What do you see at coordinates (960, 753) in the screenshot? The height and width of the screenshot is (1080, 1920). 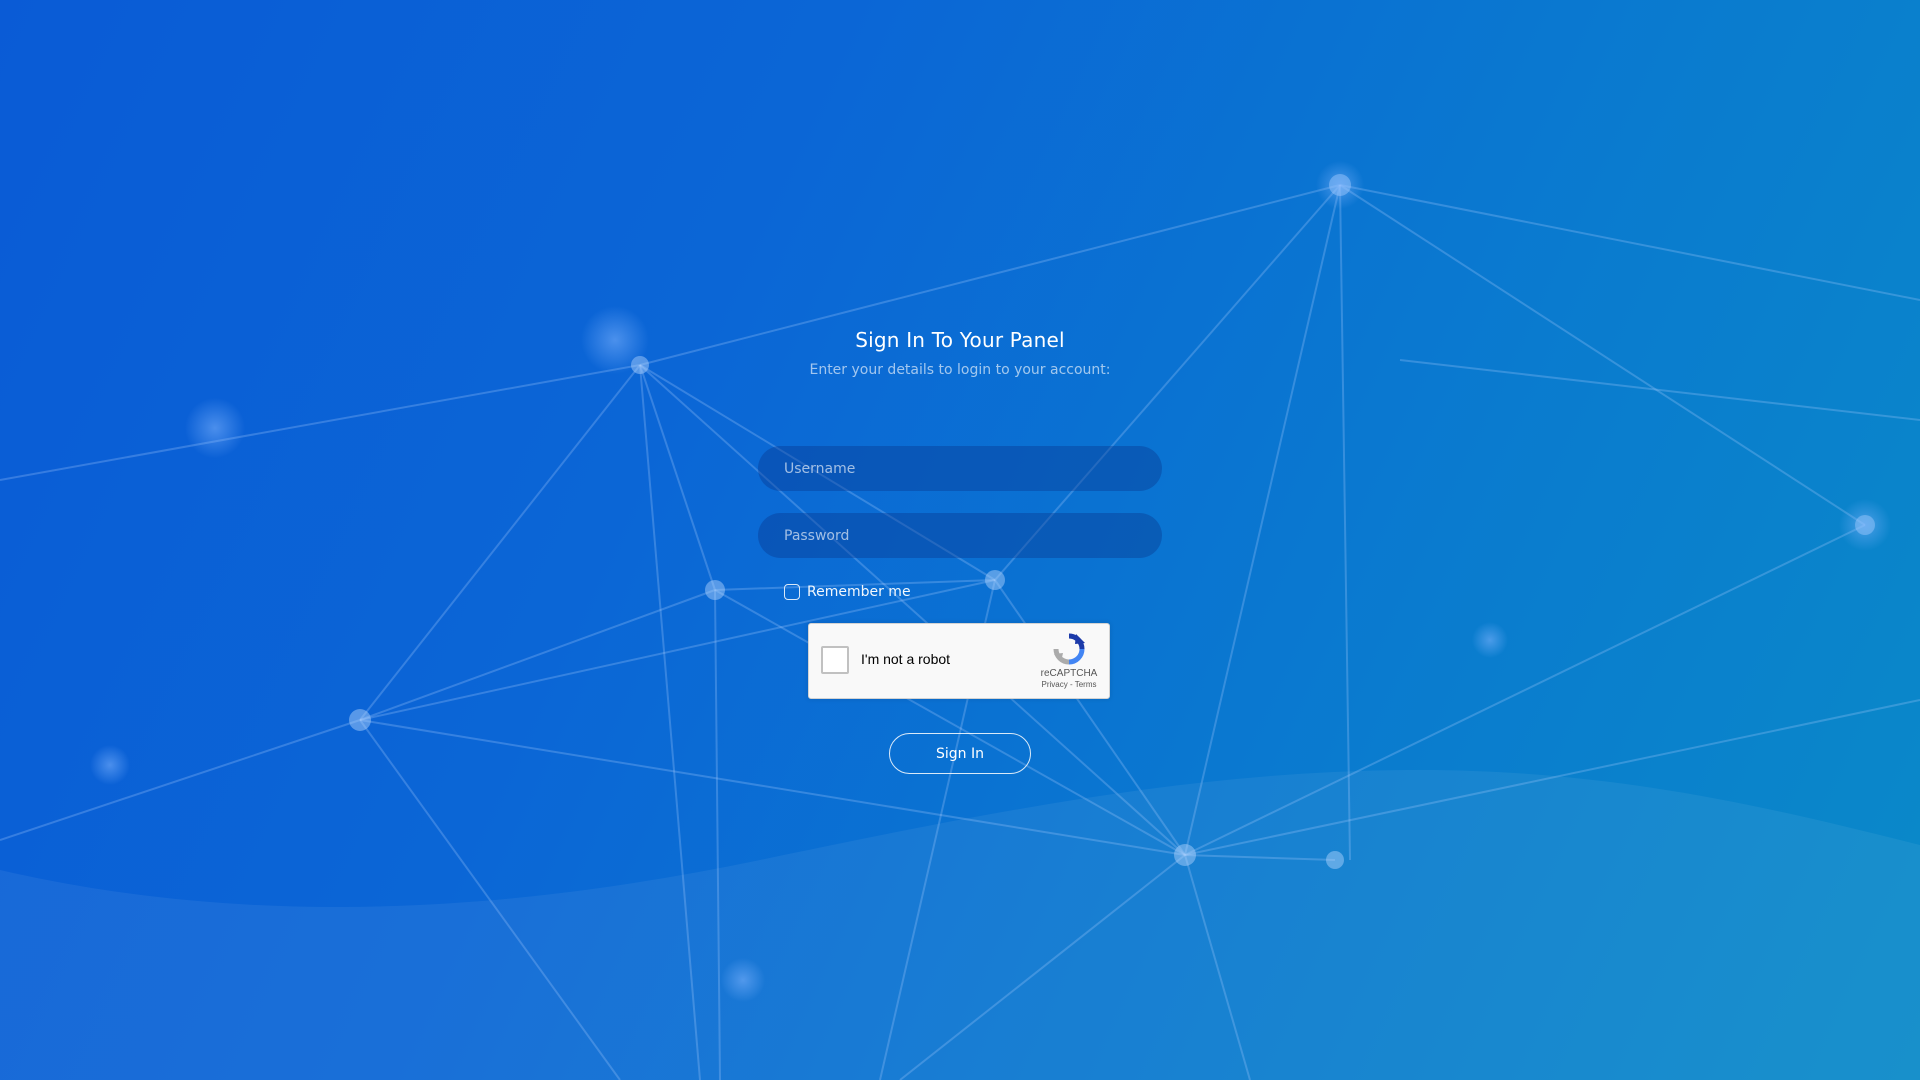 I see `sign-in-button: Sign In` at bounding box center [960, 753].